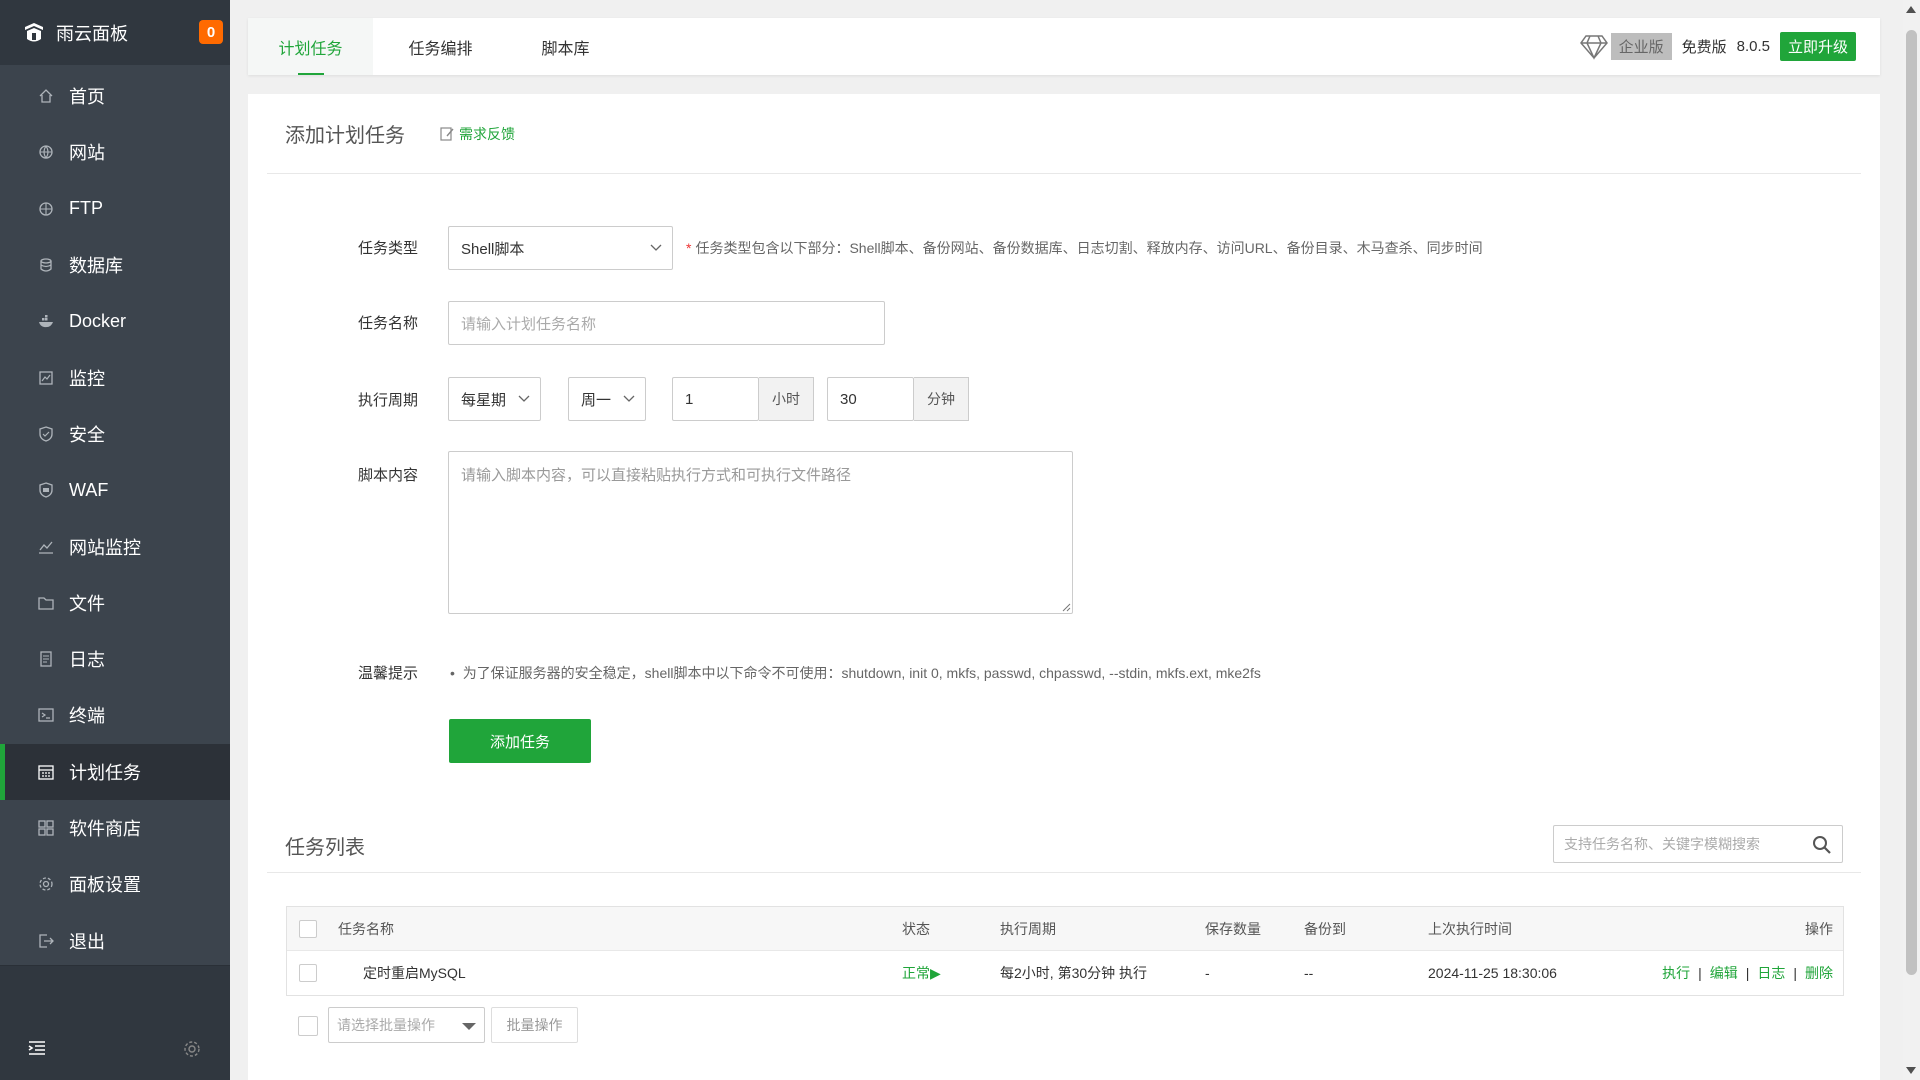 Image resolution: width=1920 pixels, height=1080 pixels. I want to click on col-status: 状态, so click(916, 929).